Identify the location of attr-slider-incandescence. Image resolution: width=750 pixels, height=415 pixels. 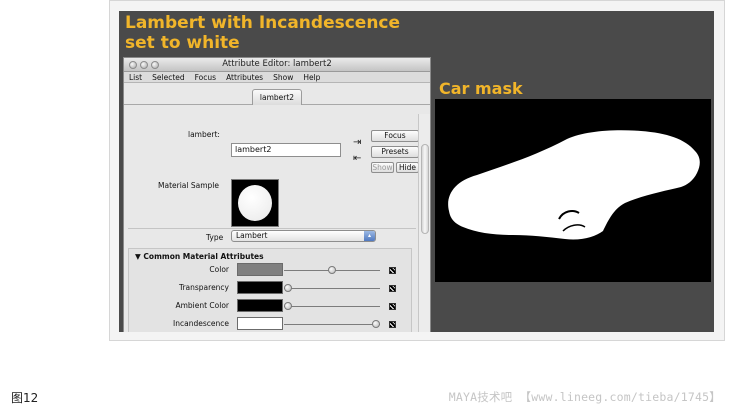
(332, 324).